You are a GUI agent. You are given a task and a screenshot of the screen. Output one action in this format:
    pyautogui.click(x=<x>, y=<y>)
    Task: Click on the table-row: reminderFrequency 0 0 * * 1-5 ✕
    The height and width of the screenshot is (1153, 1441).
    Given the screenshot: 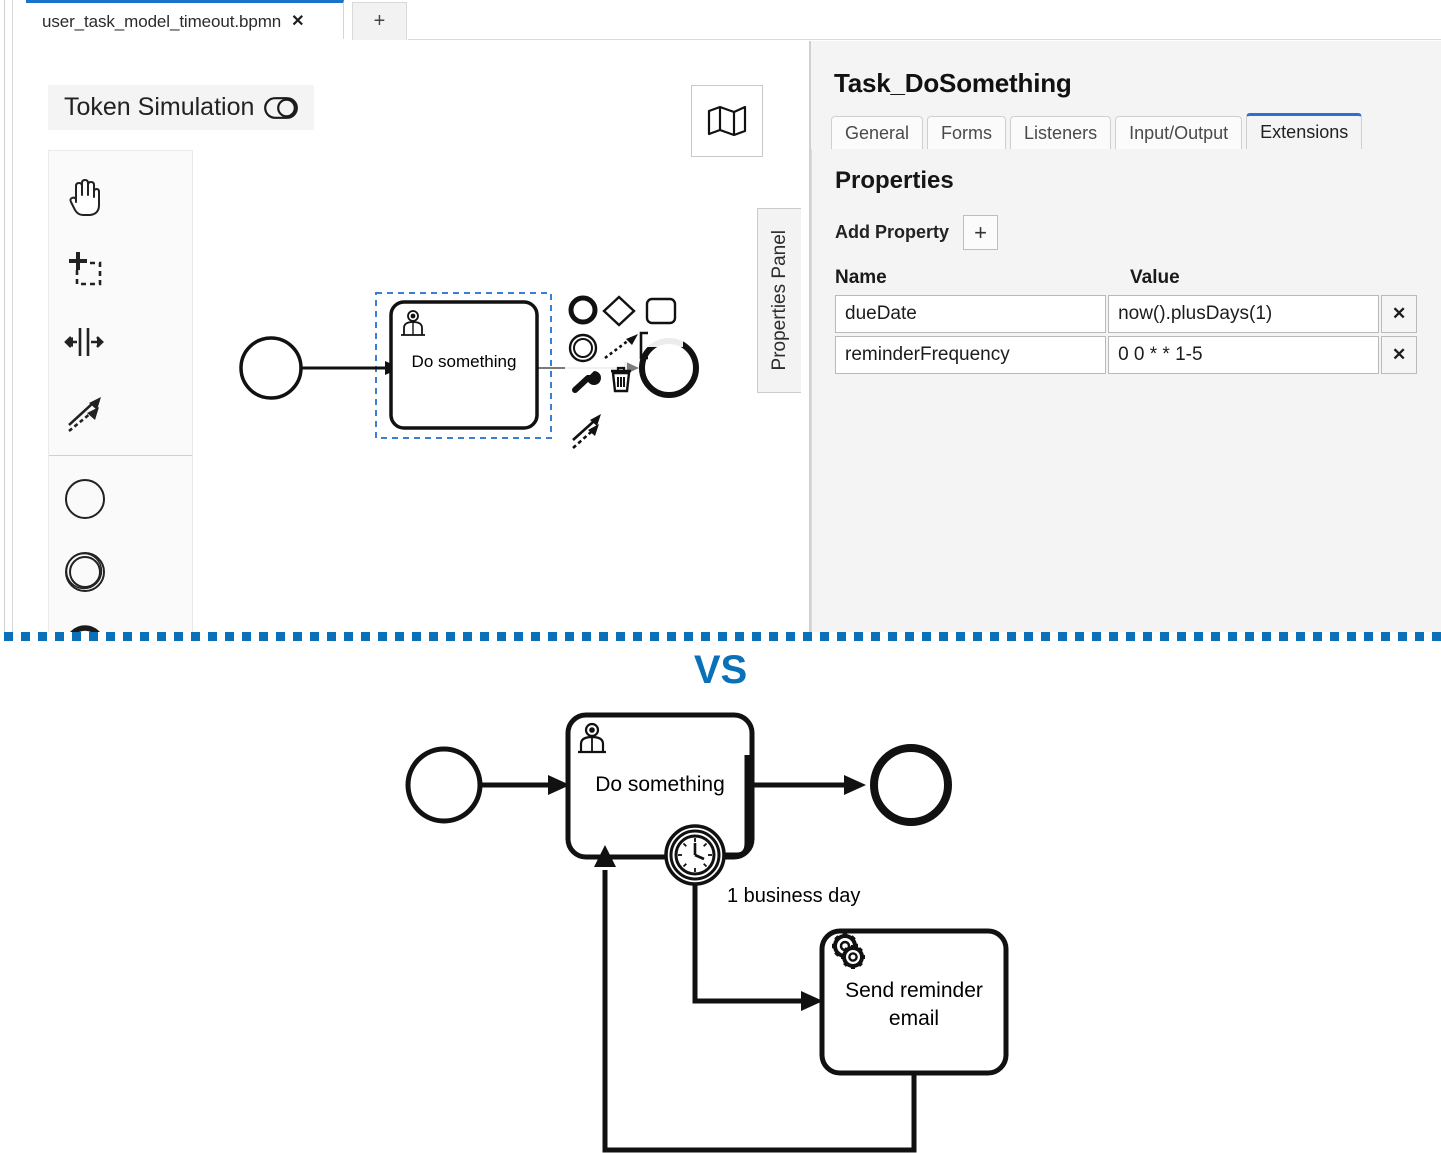 What is the action you would take?
    pyautogui.click(x=1126, y=355)
    